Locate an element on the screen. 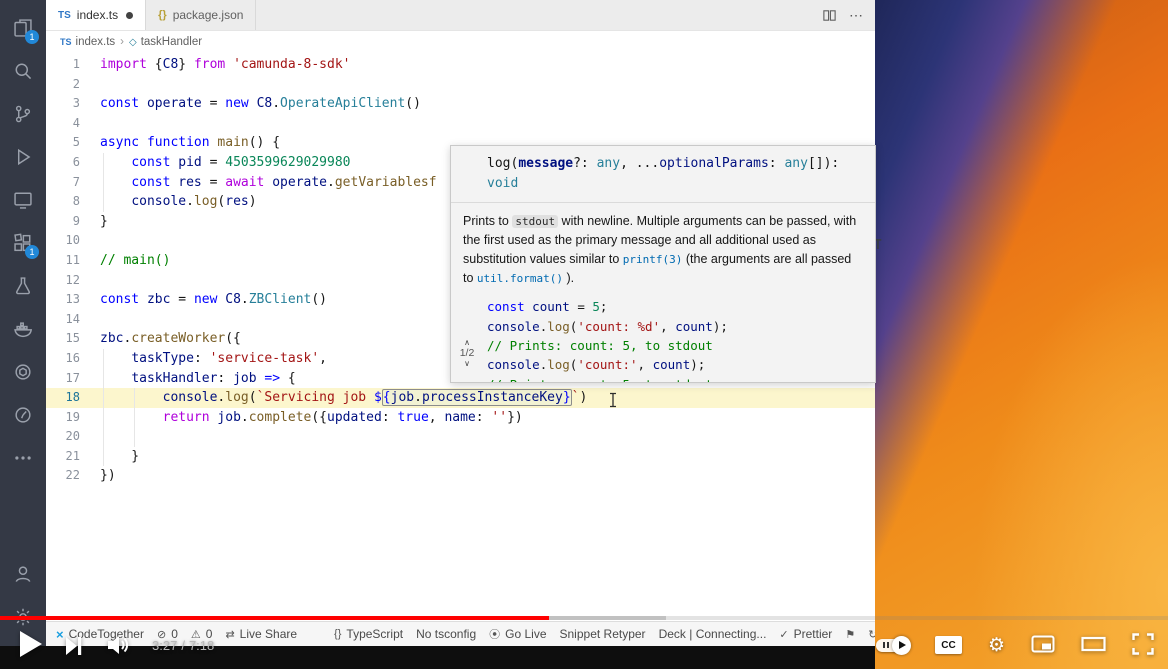 The height and width of the screenshot is (669, 1168). activity-bar: 11 is located at coordinates (23, 323).